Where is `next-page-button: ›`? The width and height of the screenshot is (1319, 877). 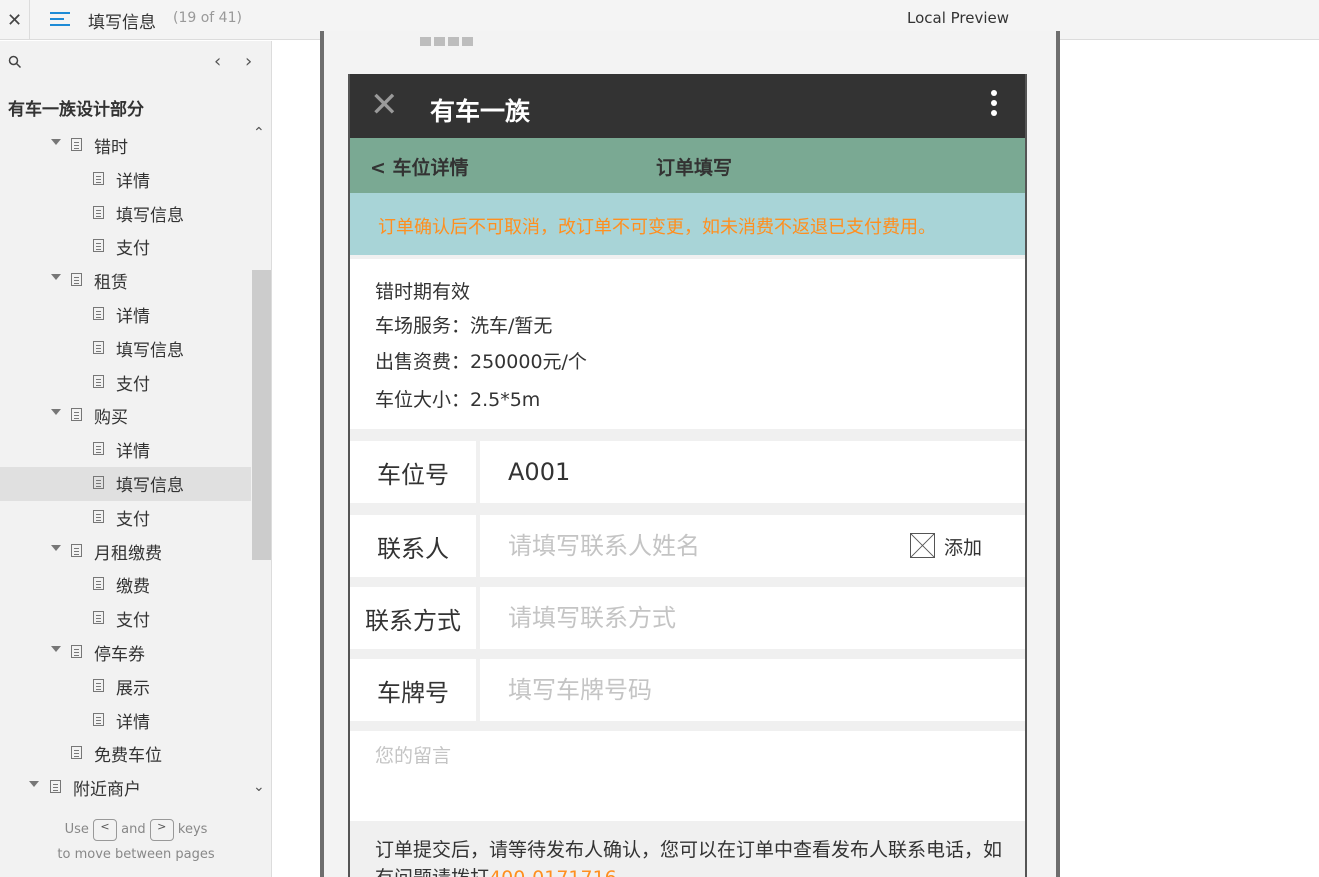 next-page-button: › is located at coordinates (248, 61).